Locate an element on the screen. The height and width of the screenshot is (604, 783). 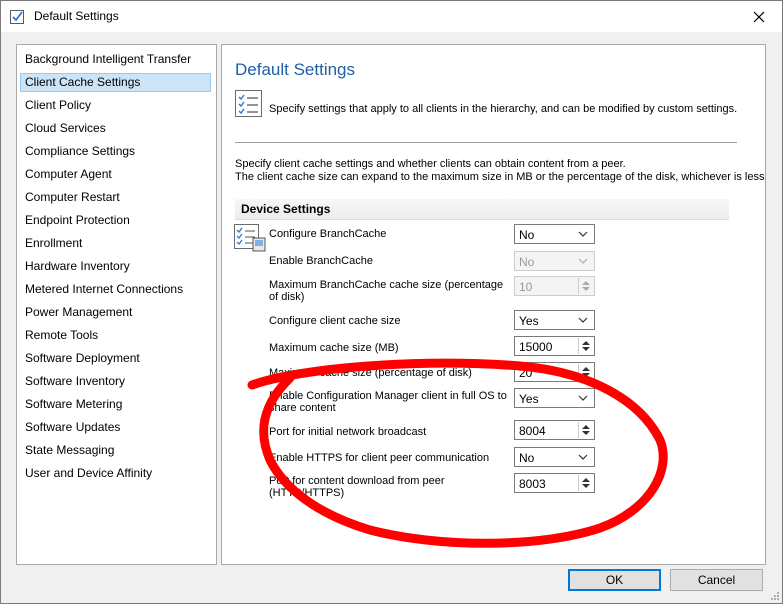
nav-item-background-intelligent-transfer: Background Intelligent Transfer is located at coordinates (115, 59).